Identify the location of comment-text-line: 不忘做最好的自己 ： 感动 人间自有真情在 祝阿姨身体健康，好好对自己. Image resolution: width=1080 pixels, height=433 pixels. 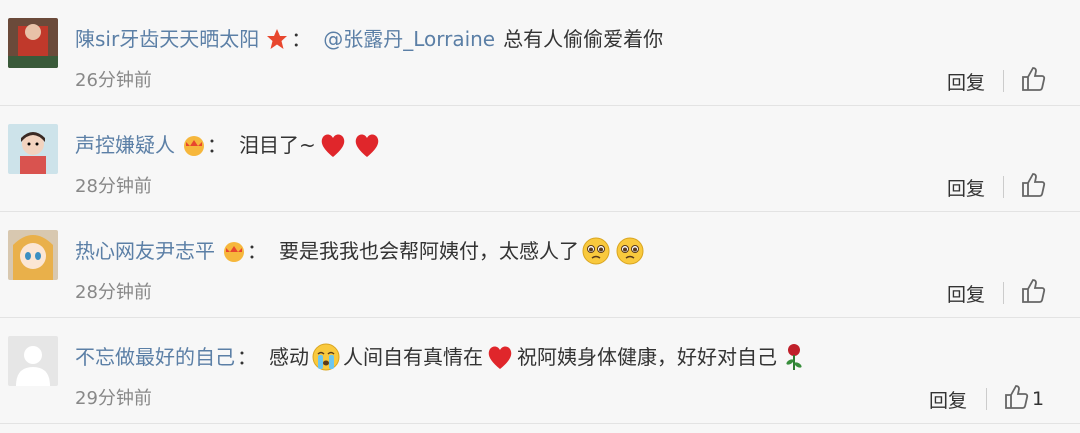
(443, 357).